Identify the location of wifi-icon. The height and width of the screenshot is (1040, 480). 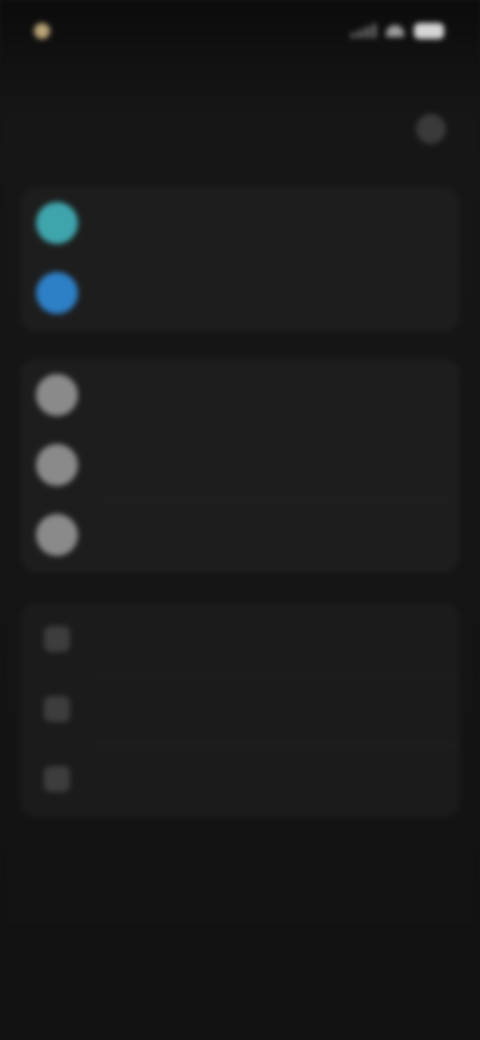
(395, 31).